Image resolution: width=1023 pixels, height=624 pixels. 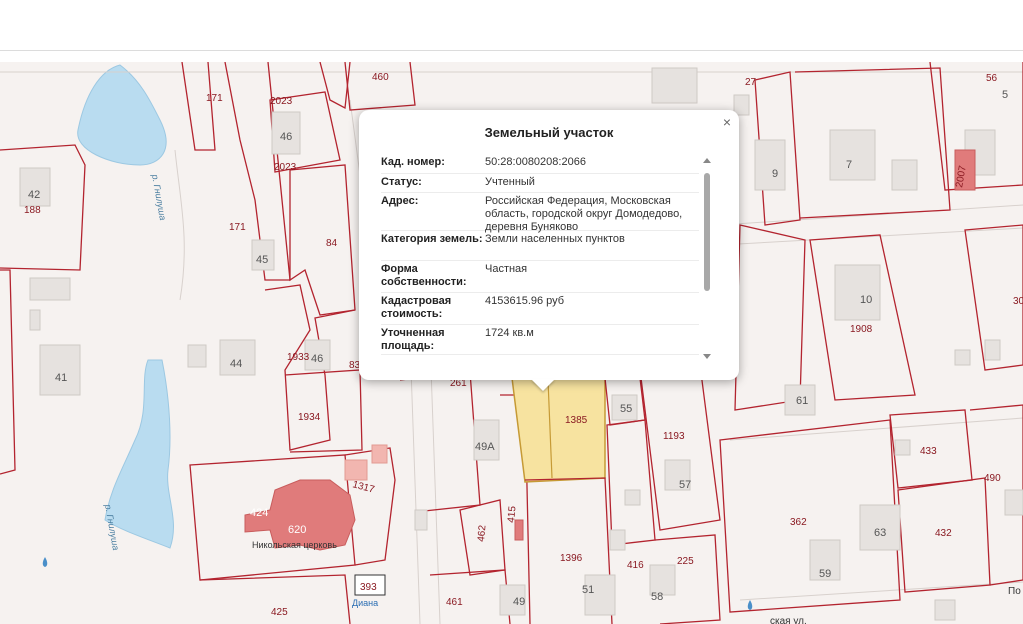 I want to click on building-number: 63, so click(x=880, y=533).